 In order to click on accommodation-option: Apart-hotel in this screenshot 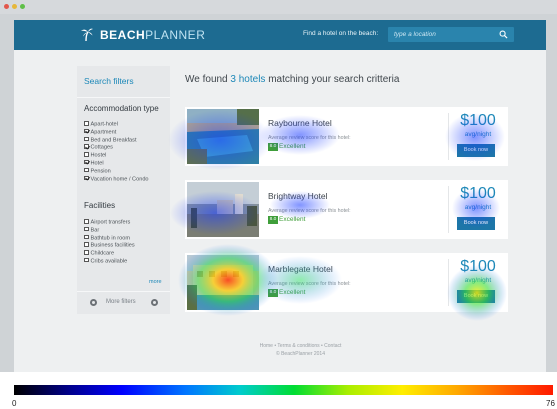, I will do `click(116, 125)`.